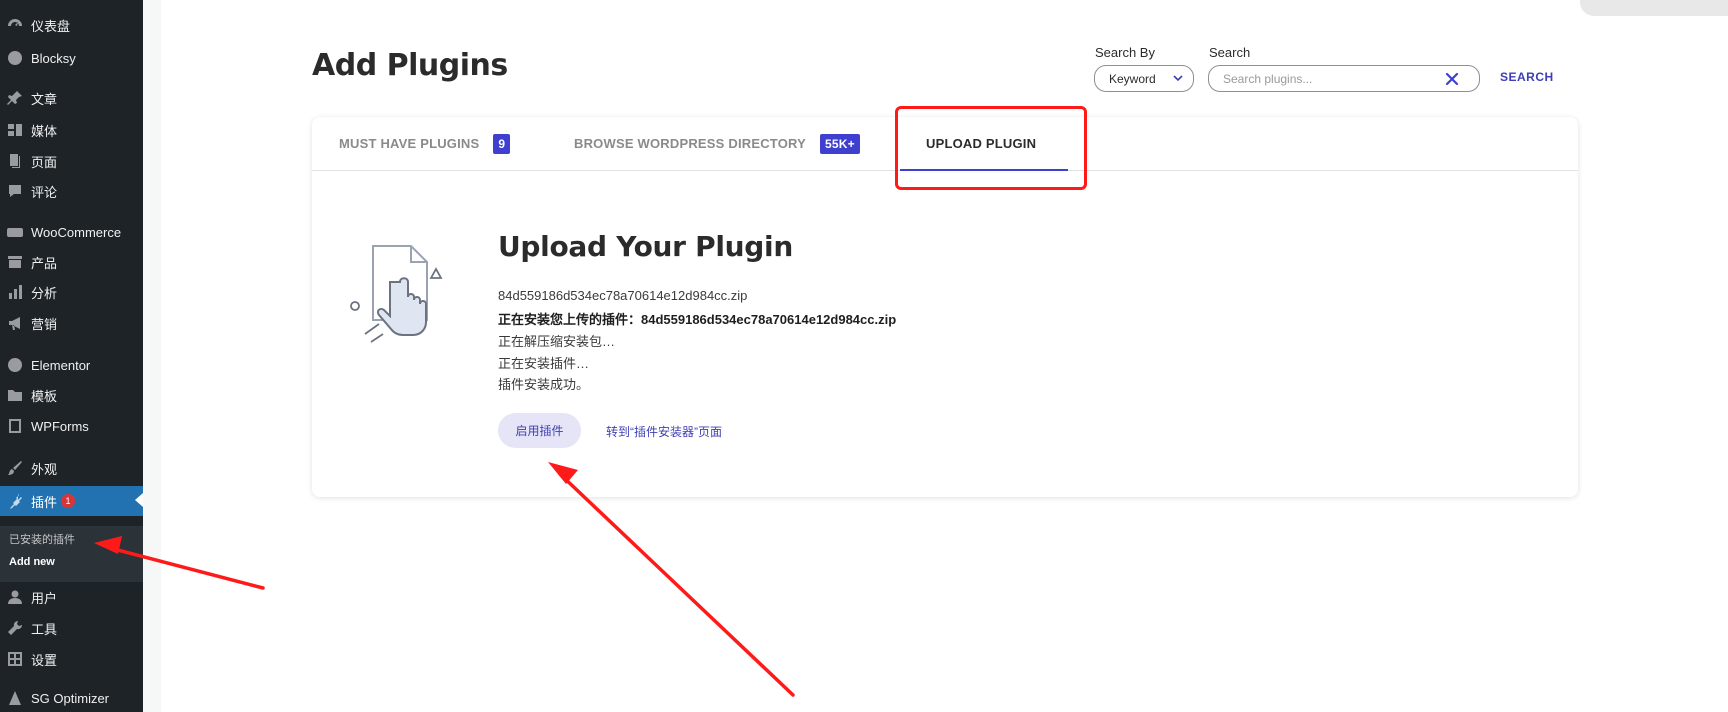 This screenshot has width=1728, height=712. I want to click on sidebar-item-woocommerce: WooCommerce, so click(71, 232).